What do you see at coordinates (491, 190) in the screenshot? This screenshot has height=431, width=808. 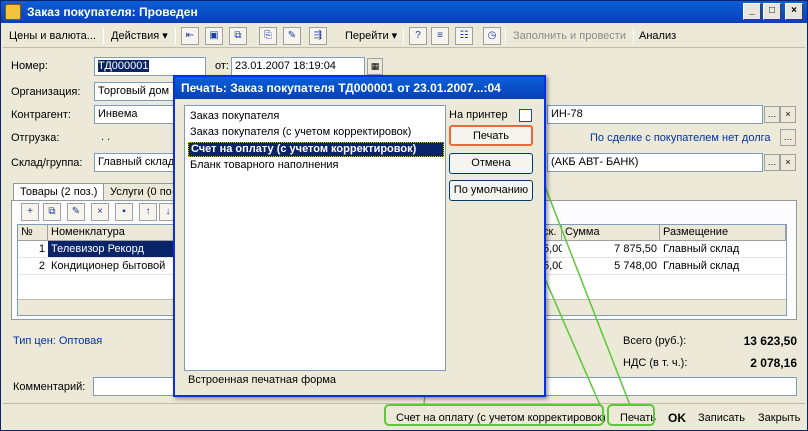 I see `dialog-default-button: По умолчанию` at bounding box center [491, 190].